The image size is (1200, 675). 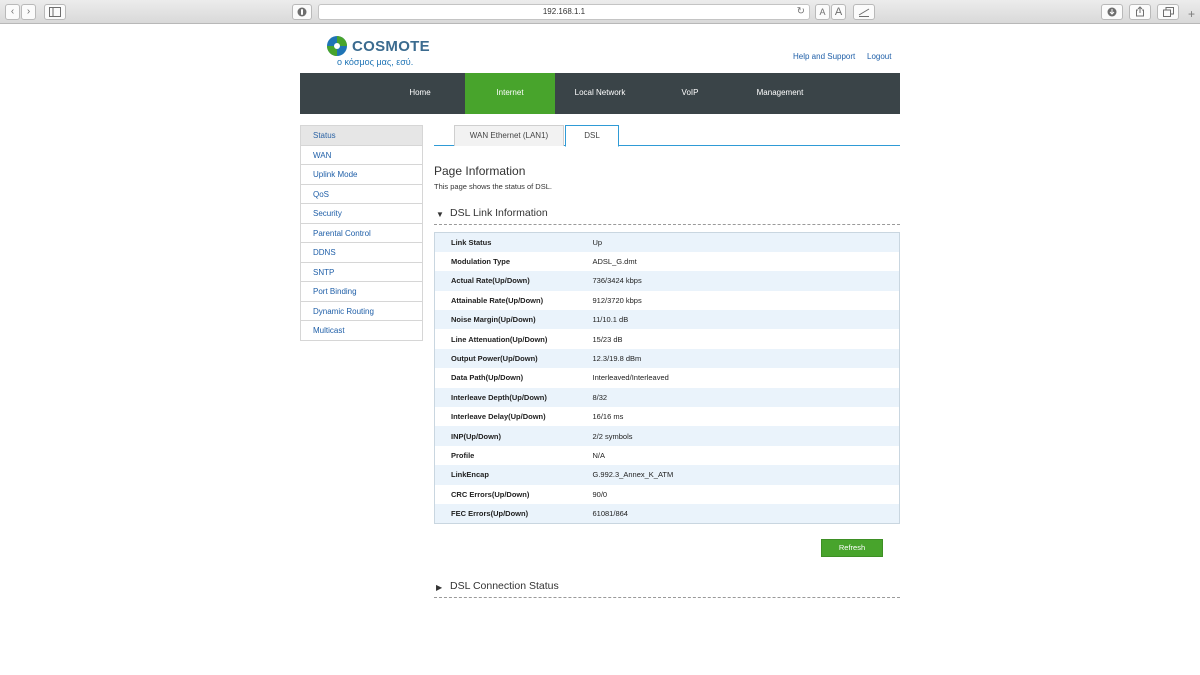 What do you see at coordinates (55, 12) in the screenshot?
I see `sidebar-toggle-icon` at bounding box center [55, 12].